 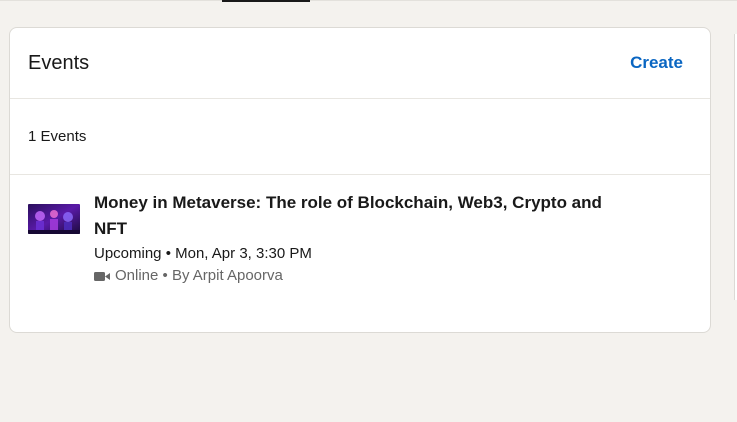 I want to click on event-thumbnail, so click(x=54, y=219).